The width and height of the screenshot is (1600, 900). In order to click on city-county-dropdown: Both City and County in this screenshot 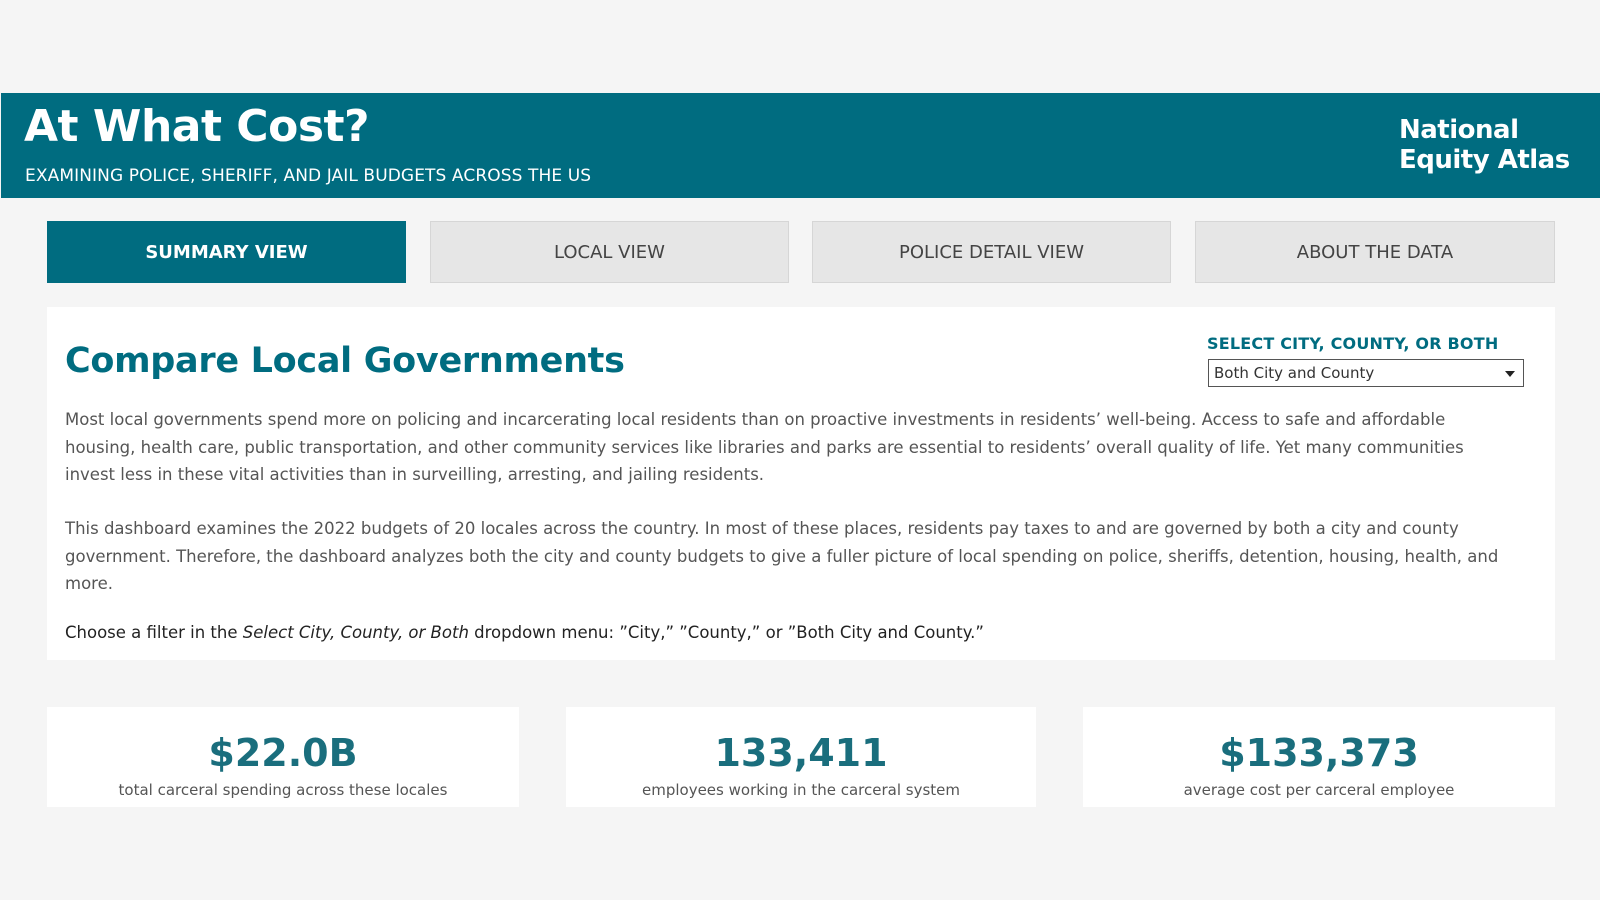, I will do `click(1366, 373)`.